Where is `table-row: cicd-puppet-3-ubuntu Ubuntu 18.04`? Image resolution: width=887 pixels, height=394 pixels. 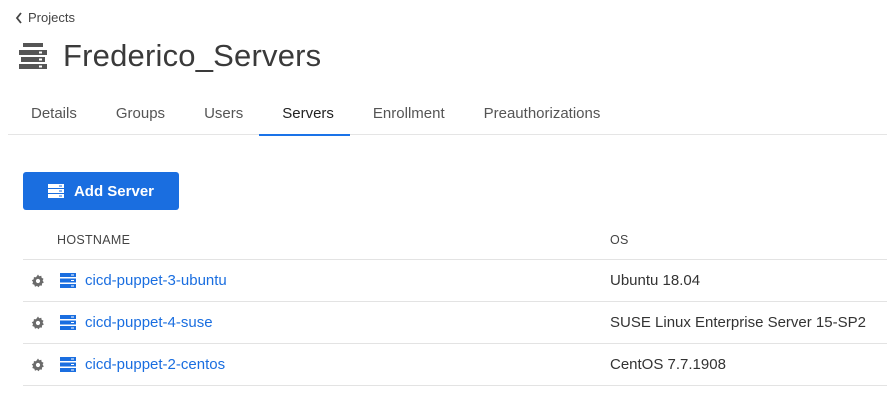 table-row: cicd-puppet-3-ubuntu Ubuntu 18.04 is located at coordinates (455, 281).